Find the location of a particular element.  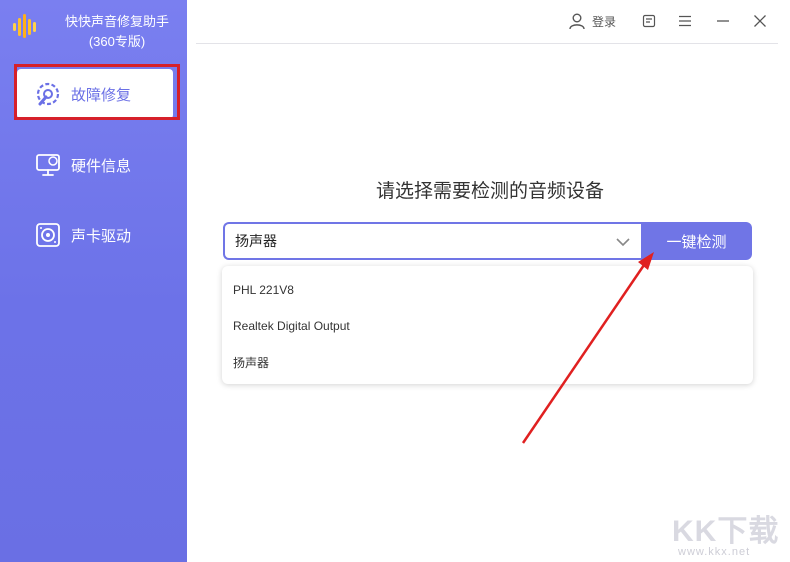

sidebar-item-label: 故障修复 is located at coordinates (101, 95).